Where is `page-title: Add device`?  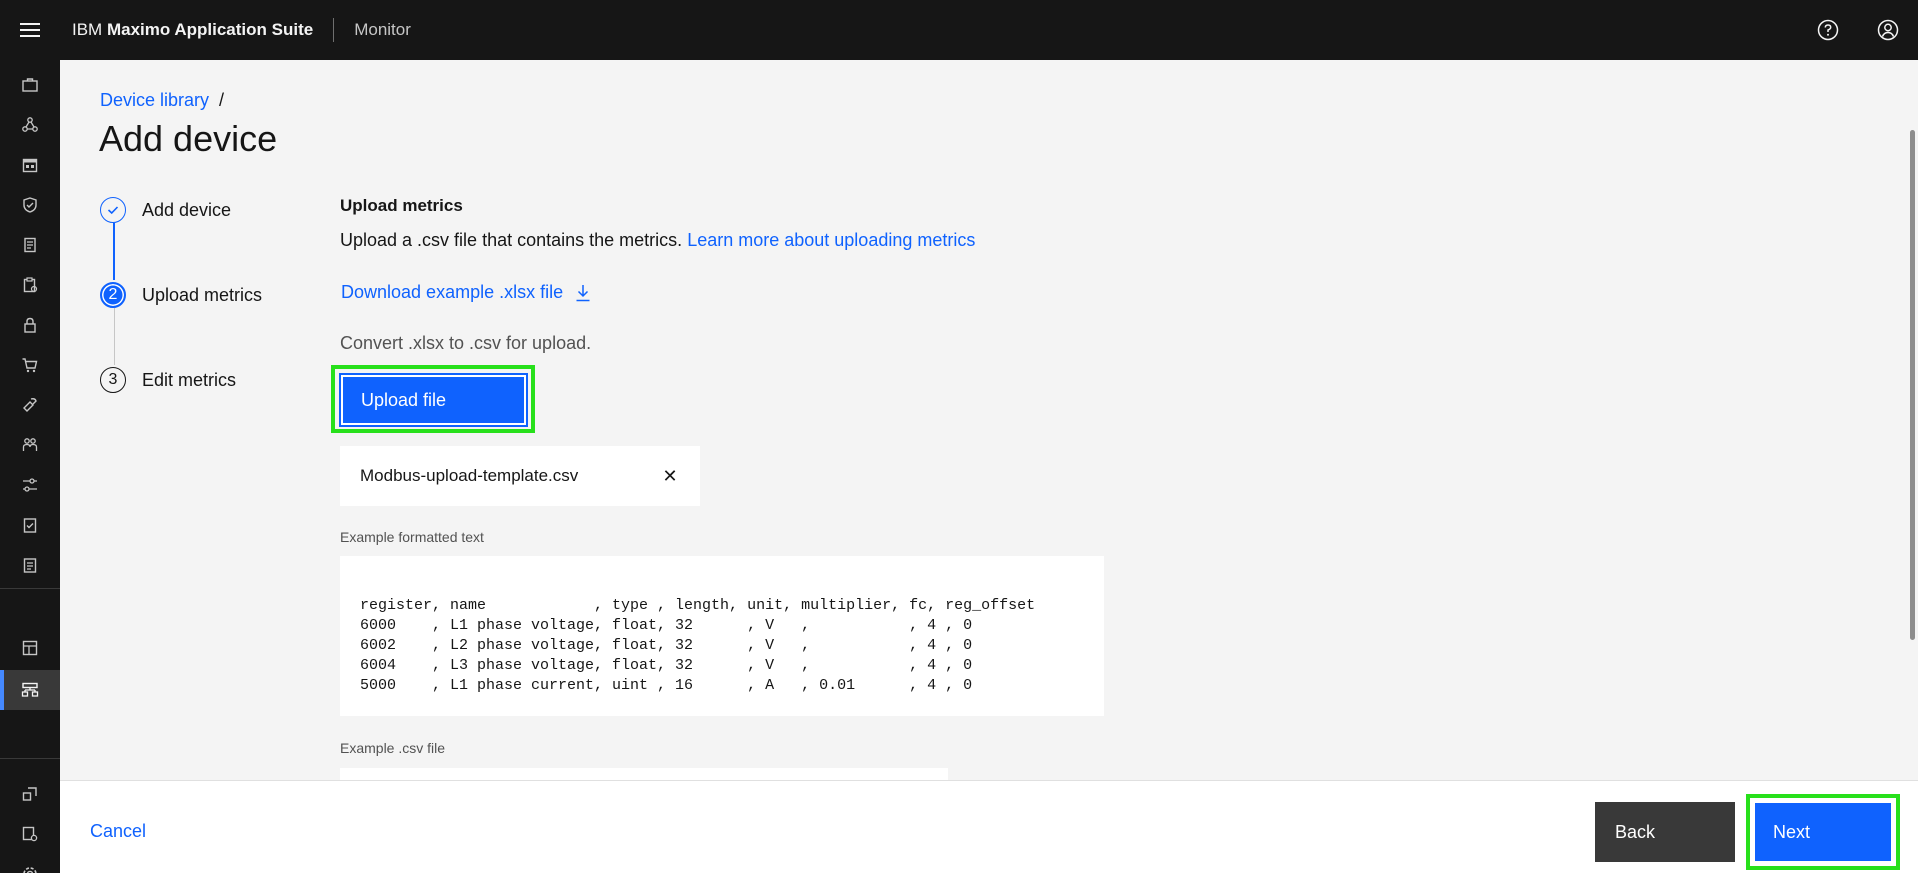
page-title: Add device is located at coordinates (188, 138).